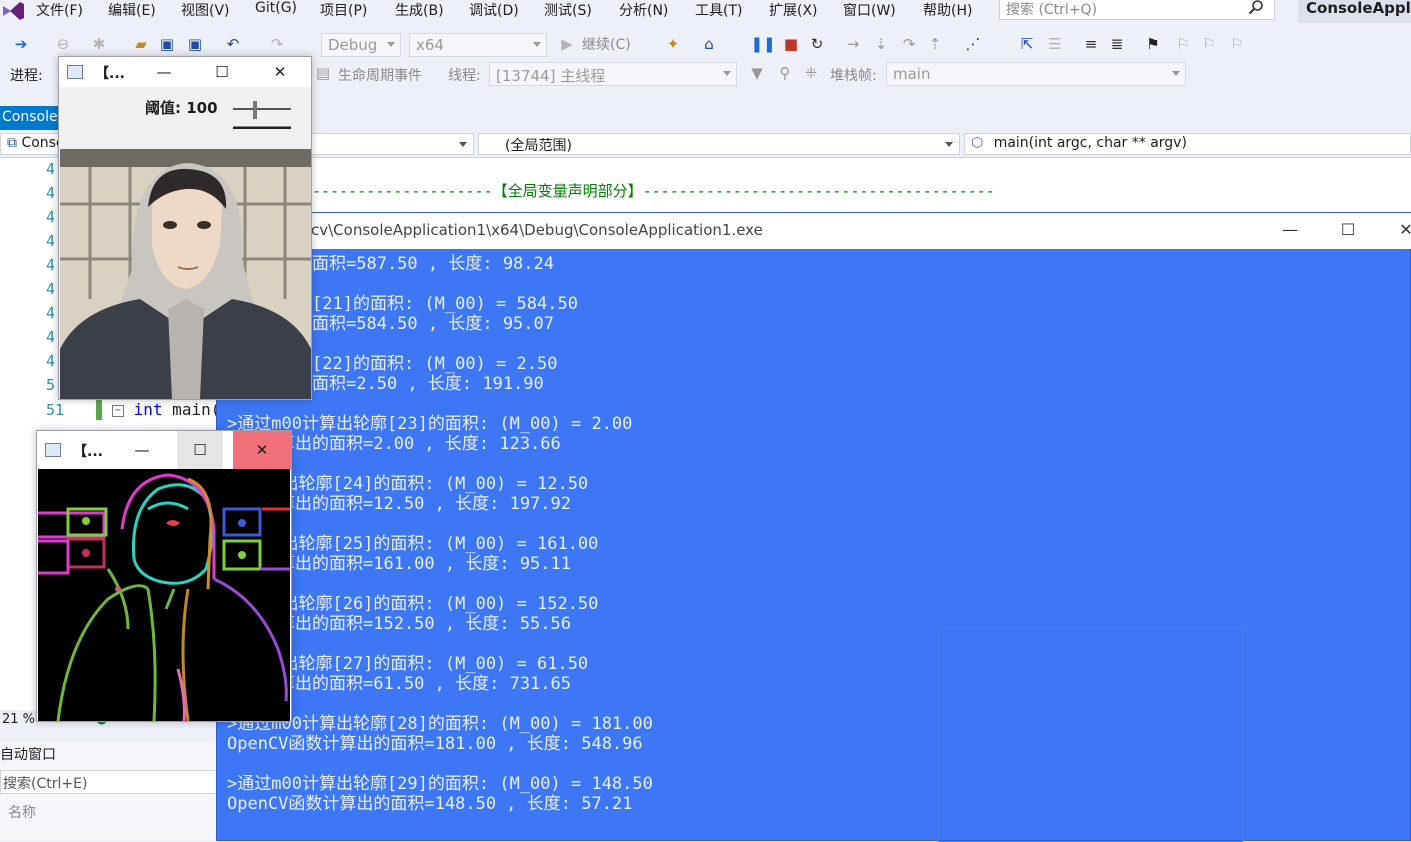 The image size is (1411, 842). I want to click on clear-bookmarks-icon: ⚐, so click(1237, 44).